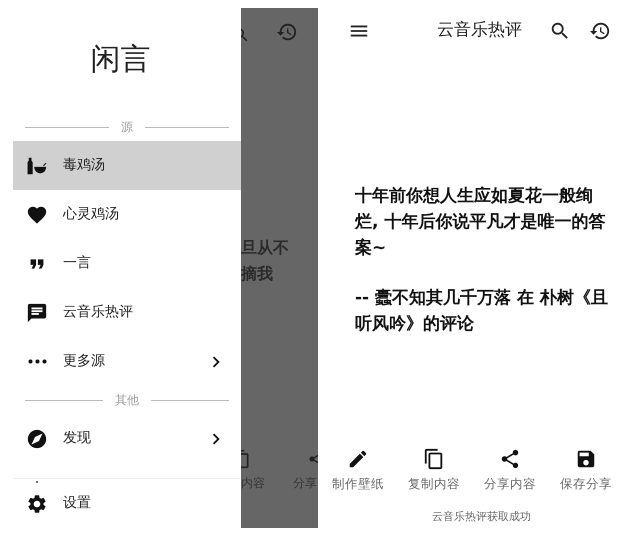  I want to click on drawer-item: 毒鸡汤, so click(127, 165).